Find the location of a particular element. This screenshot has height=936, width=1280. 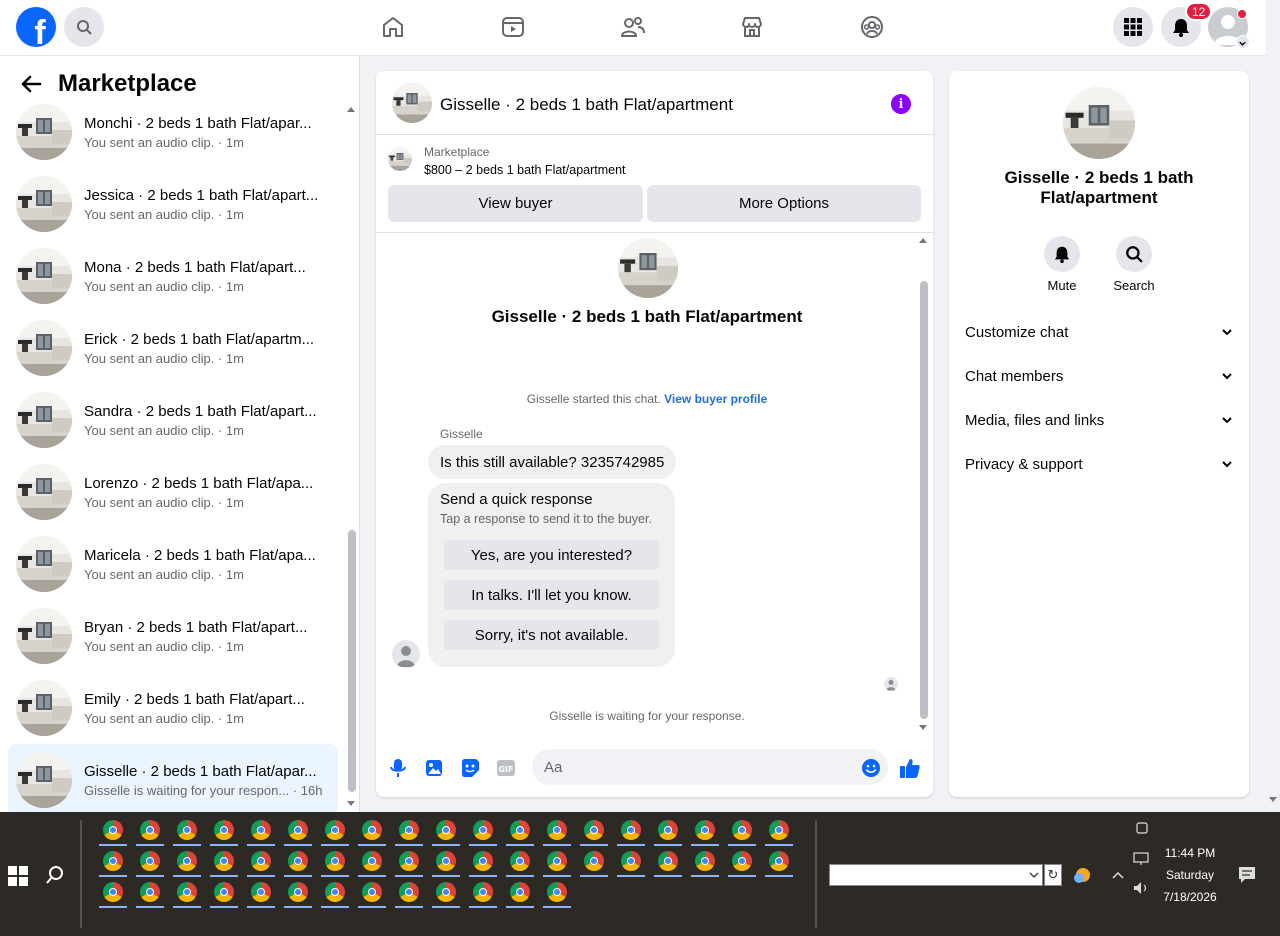

windows-start-icon is located at coordinates (18, 876).